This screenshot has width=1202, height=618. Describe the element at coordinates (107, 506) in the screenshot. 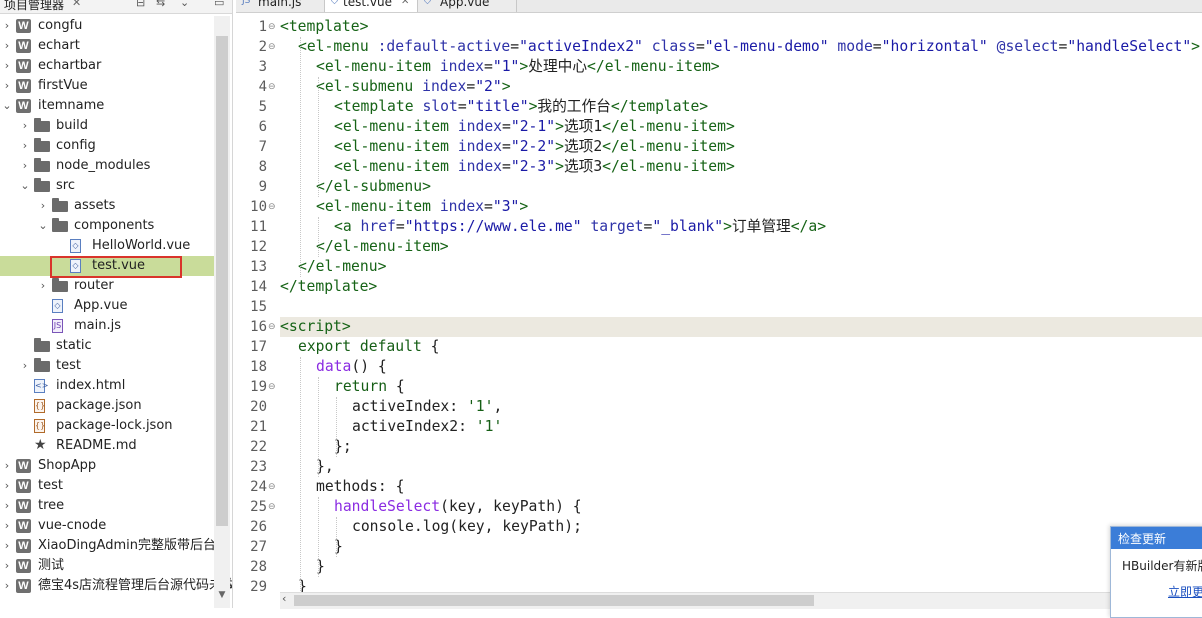

I see `tree-item: › Wtree` at that location.